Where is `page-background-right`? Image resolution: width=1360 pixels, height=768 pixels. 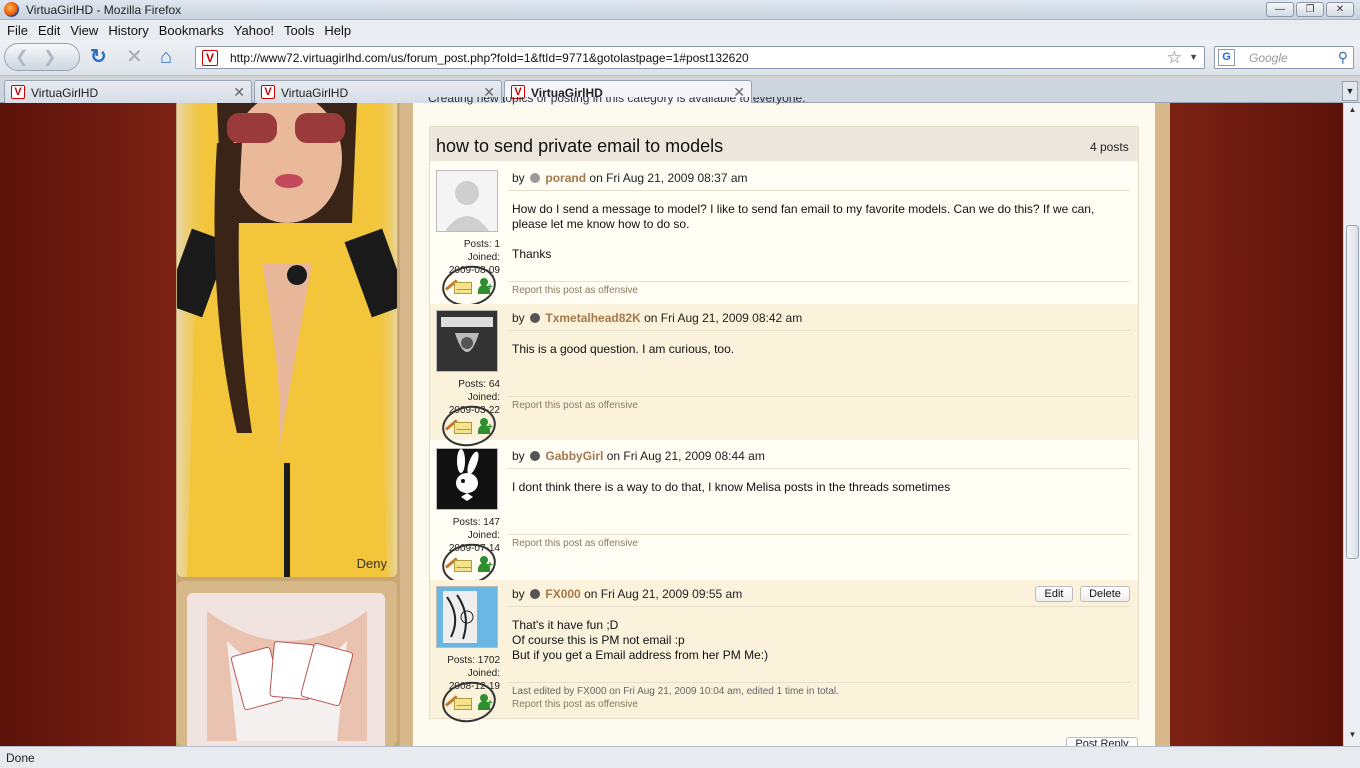
page-background-right is located at coordinates (1256, 424).